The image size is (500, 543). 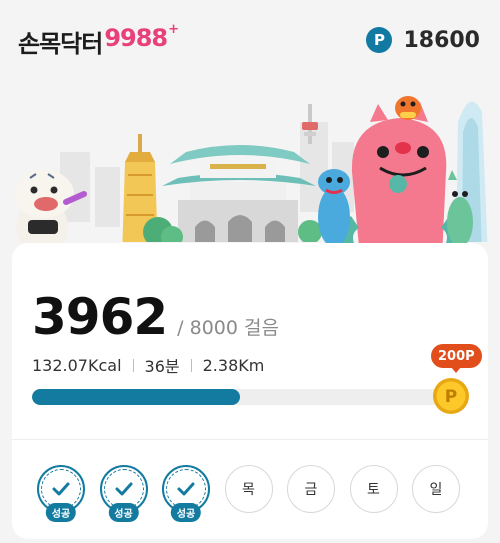 I want to click on day-label: 금, so click(x=311, y=490).